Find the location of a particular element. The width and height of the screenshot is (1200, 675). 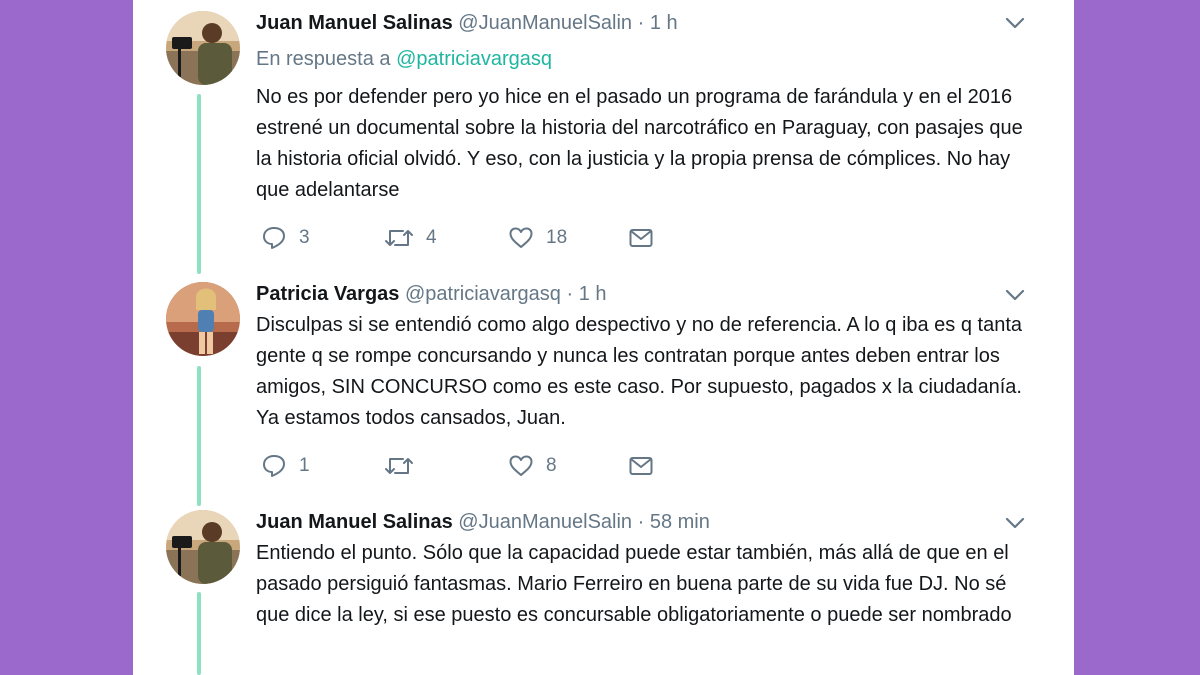

reply-prefix: En respuesta a is located at coordinates (323, 59).